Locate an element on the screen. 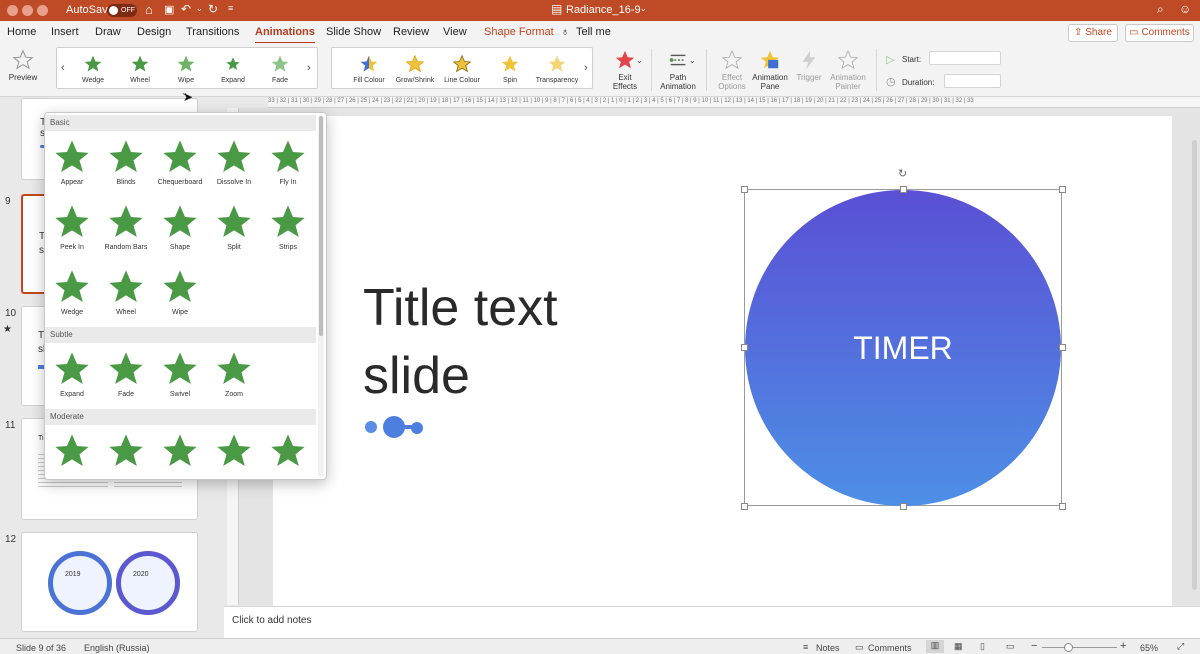 This screenshot has width=1200, height=654. slide-sorter-icon: ▦ is located at coordinates (958, 646).